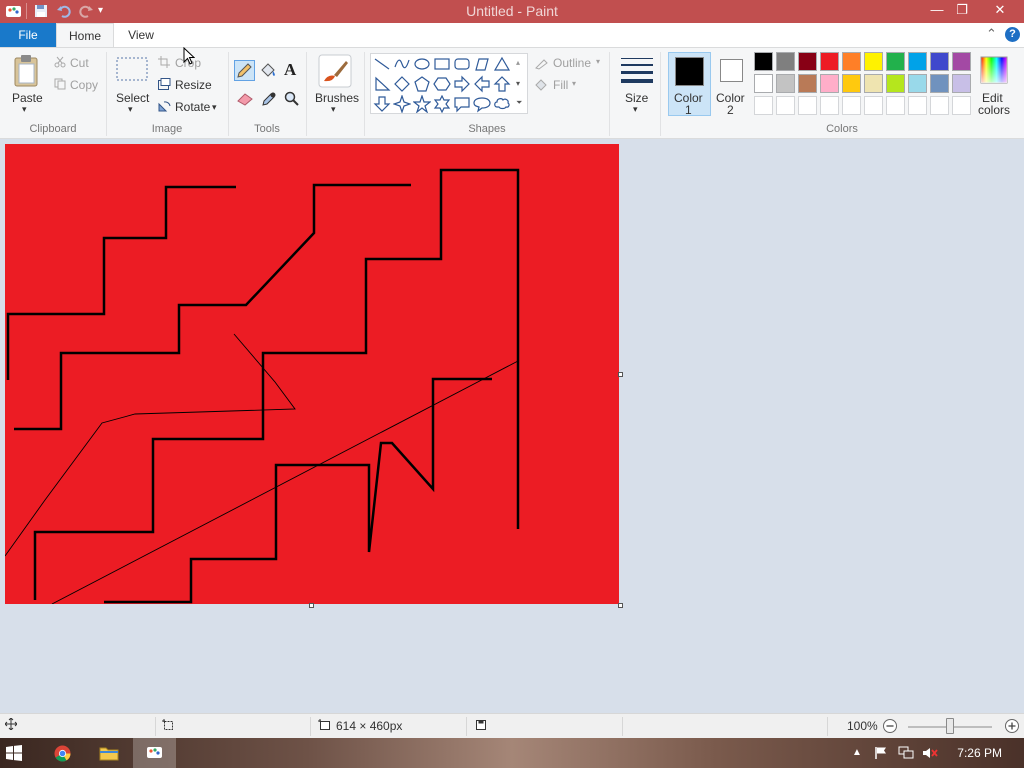 The height and width of the screenshot is (768, 1024). What do you see at coordinates (541, 85) in the screenshot?
I see `fill-icon` at bounding box center [541, 85].